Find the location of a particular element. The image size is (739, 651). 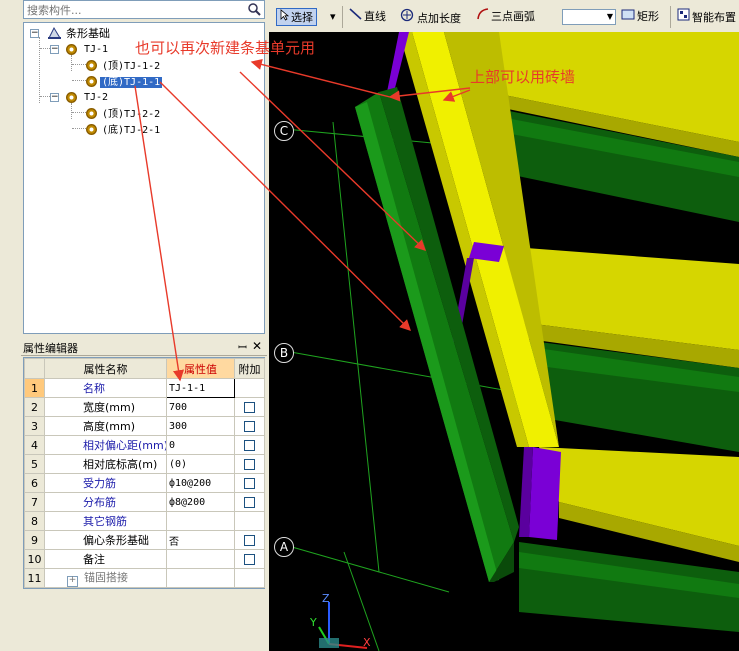

grid-axis-label-a: A is located at coordinates (284, 547).